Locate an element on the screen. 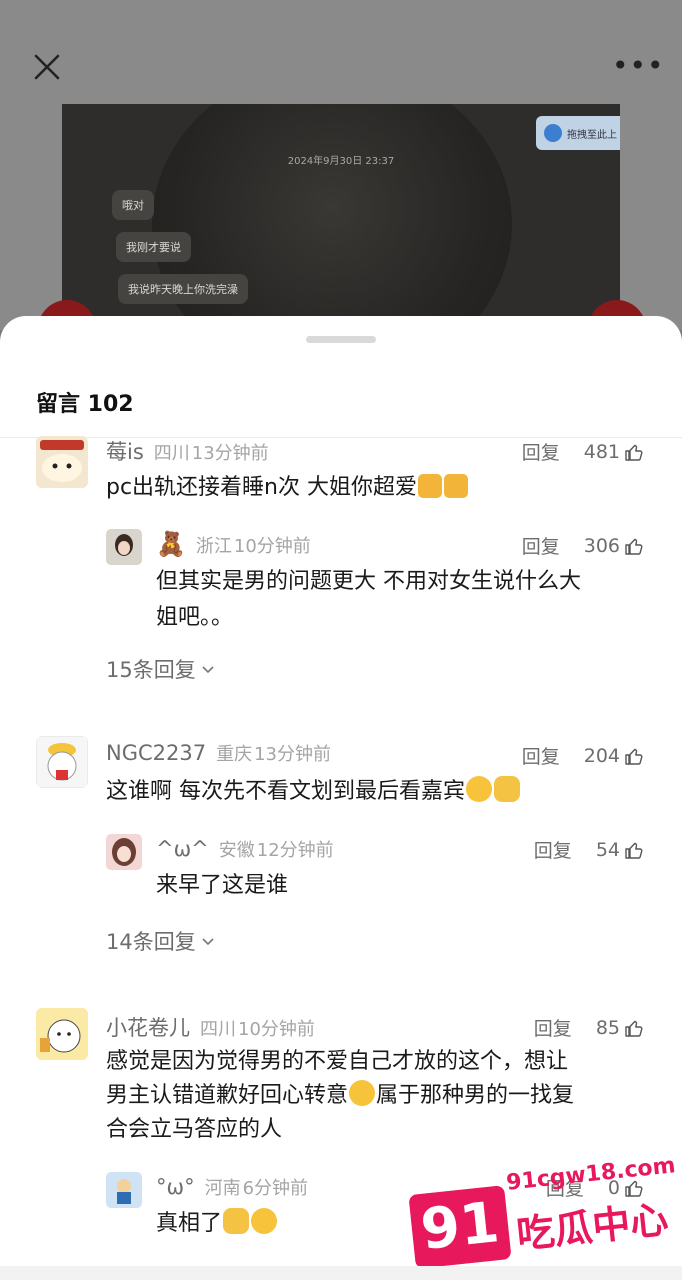  reply-location: 浙江 is located at coordinates (213, 546).